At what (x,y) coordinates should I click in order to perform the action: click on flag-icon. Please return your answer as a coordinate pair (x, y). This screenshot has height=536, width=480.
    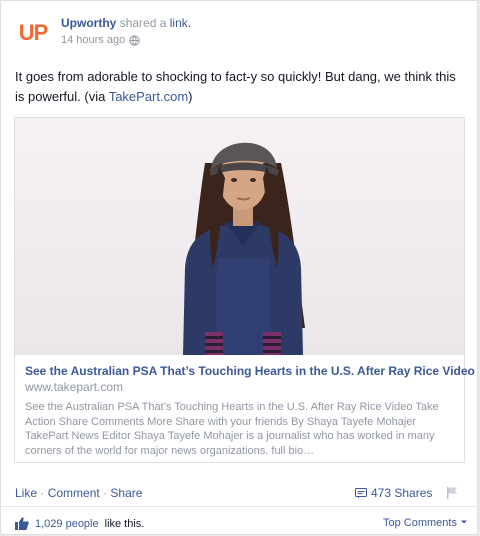
    Looking at the image, I should click on (452, 493).